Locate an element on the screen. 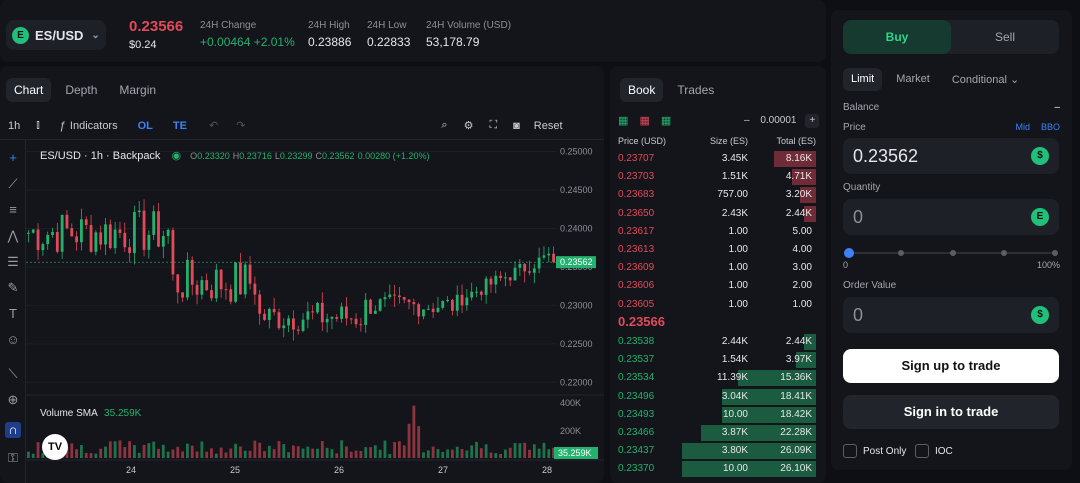 This screenshot has height=483, width=1080. lock-icon: ⚿ is located at coordinates (13, 458).